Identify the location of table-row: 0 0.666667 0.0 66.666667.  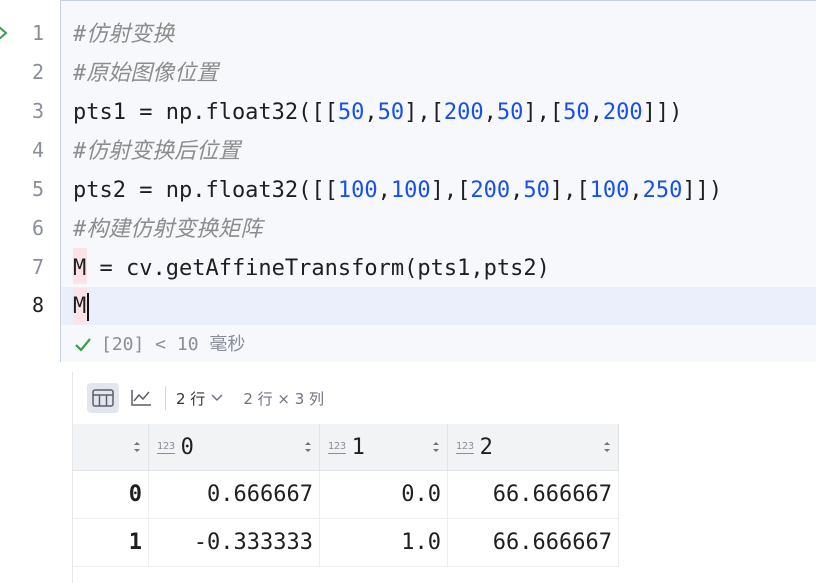
(346, 494).